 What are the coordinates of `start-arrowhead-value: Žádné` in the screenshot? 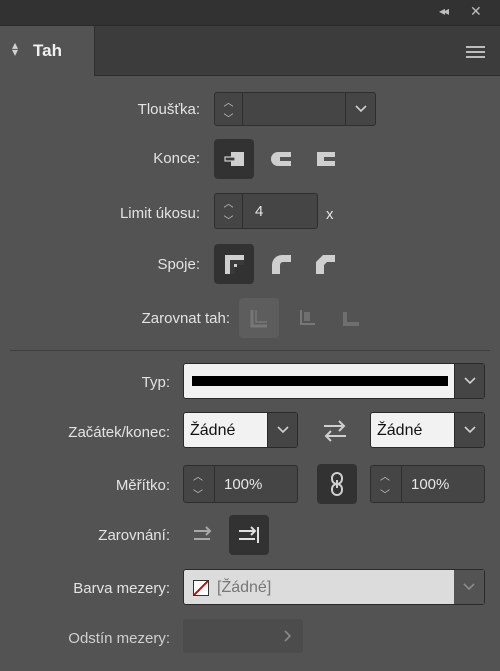 It's located at (213, 430).